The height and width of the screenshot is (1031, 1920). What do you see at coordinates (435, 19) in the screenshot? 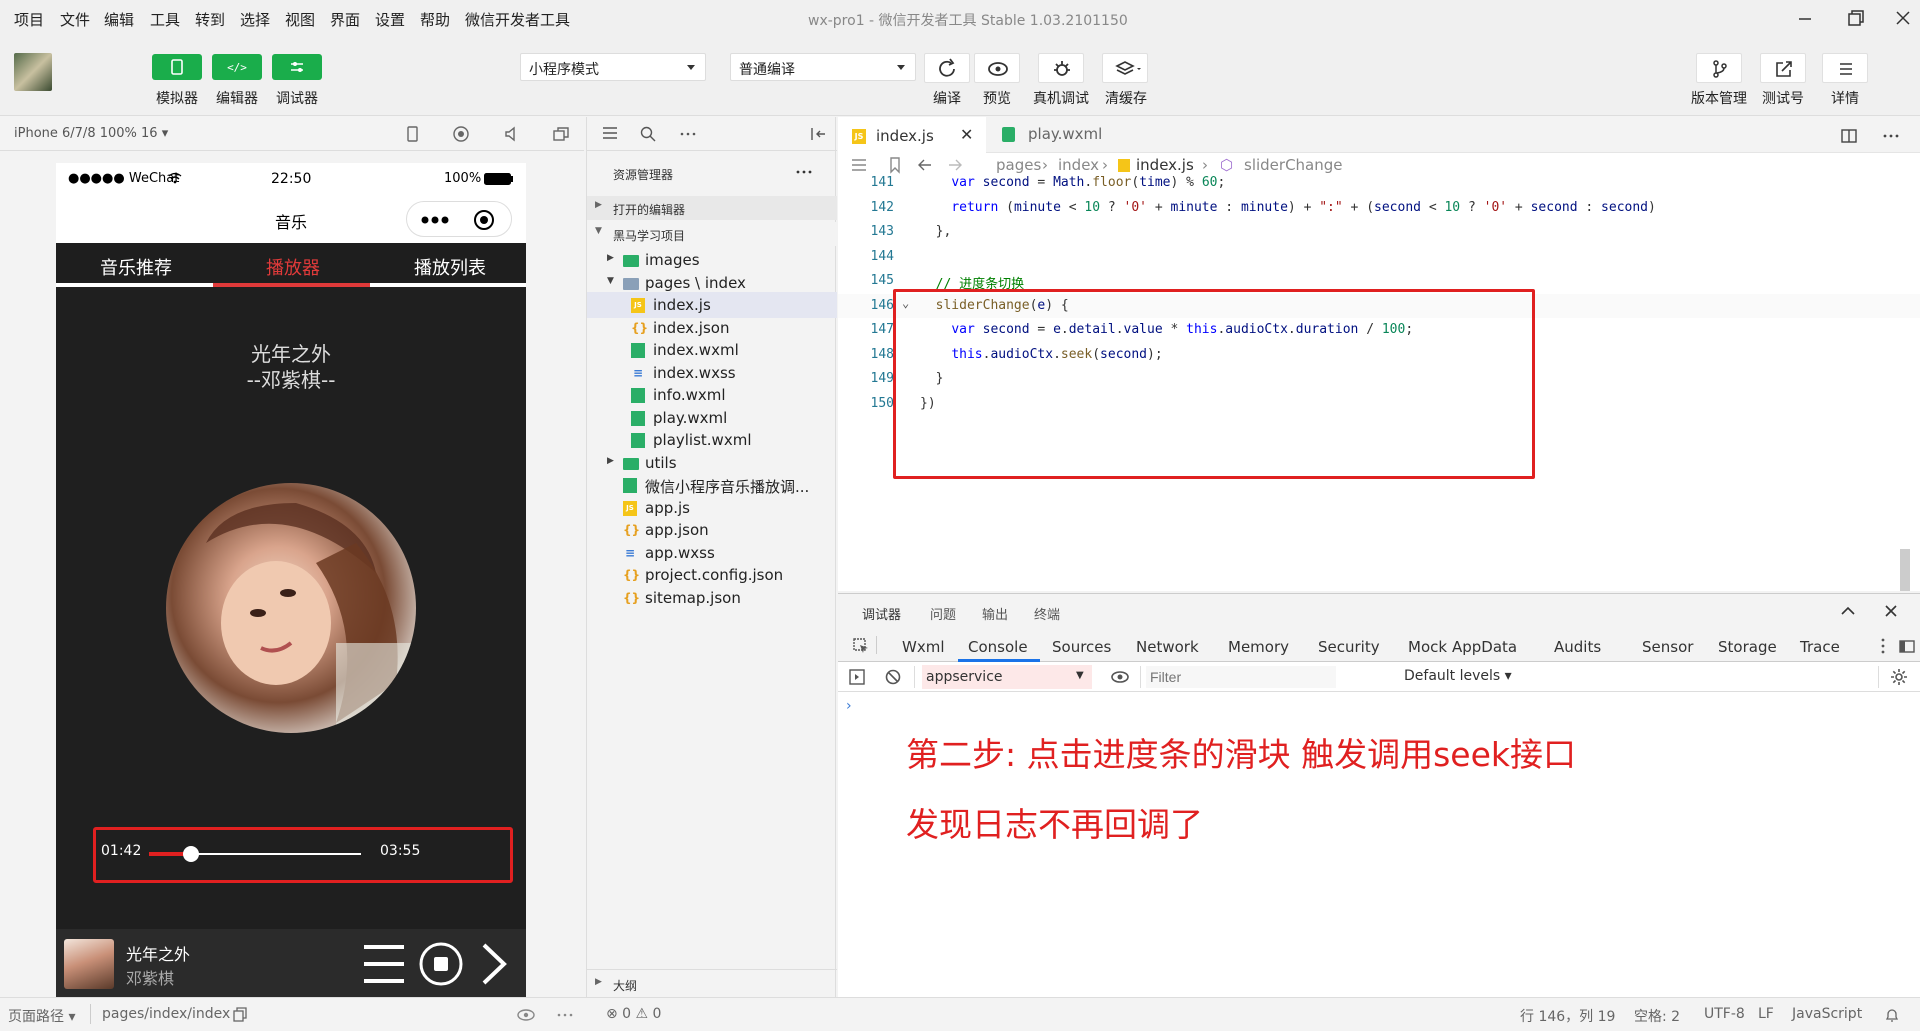
I see `menu-help: 帮助` at bounding box center [435, 19].